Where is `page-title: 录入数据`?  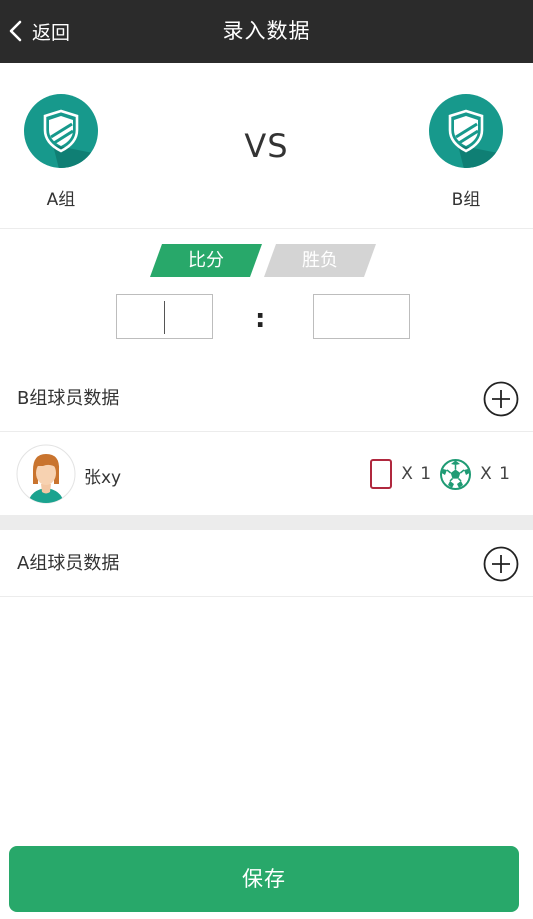
page-title: 录入数据 is located at coordinates (266, 31).